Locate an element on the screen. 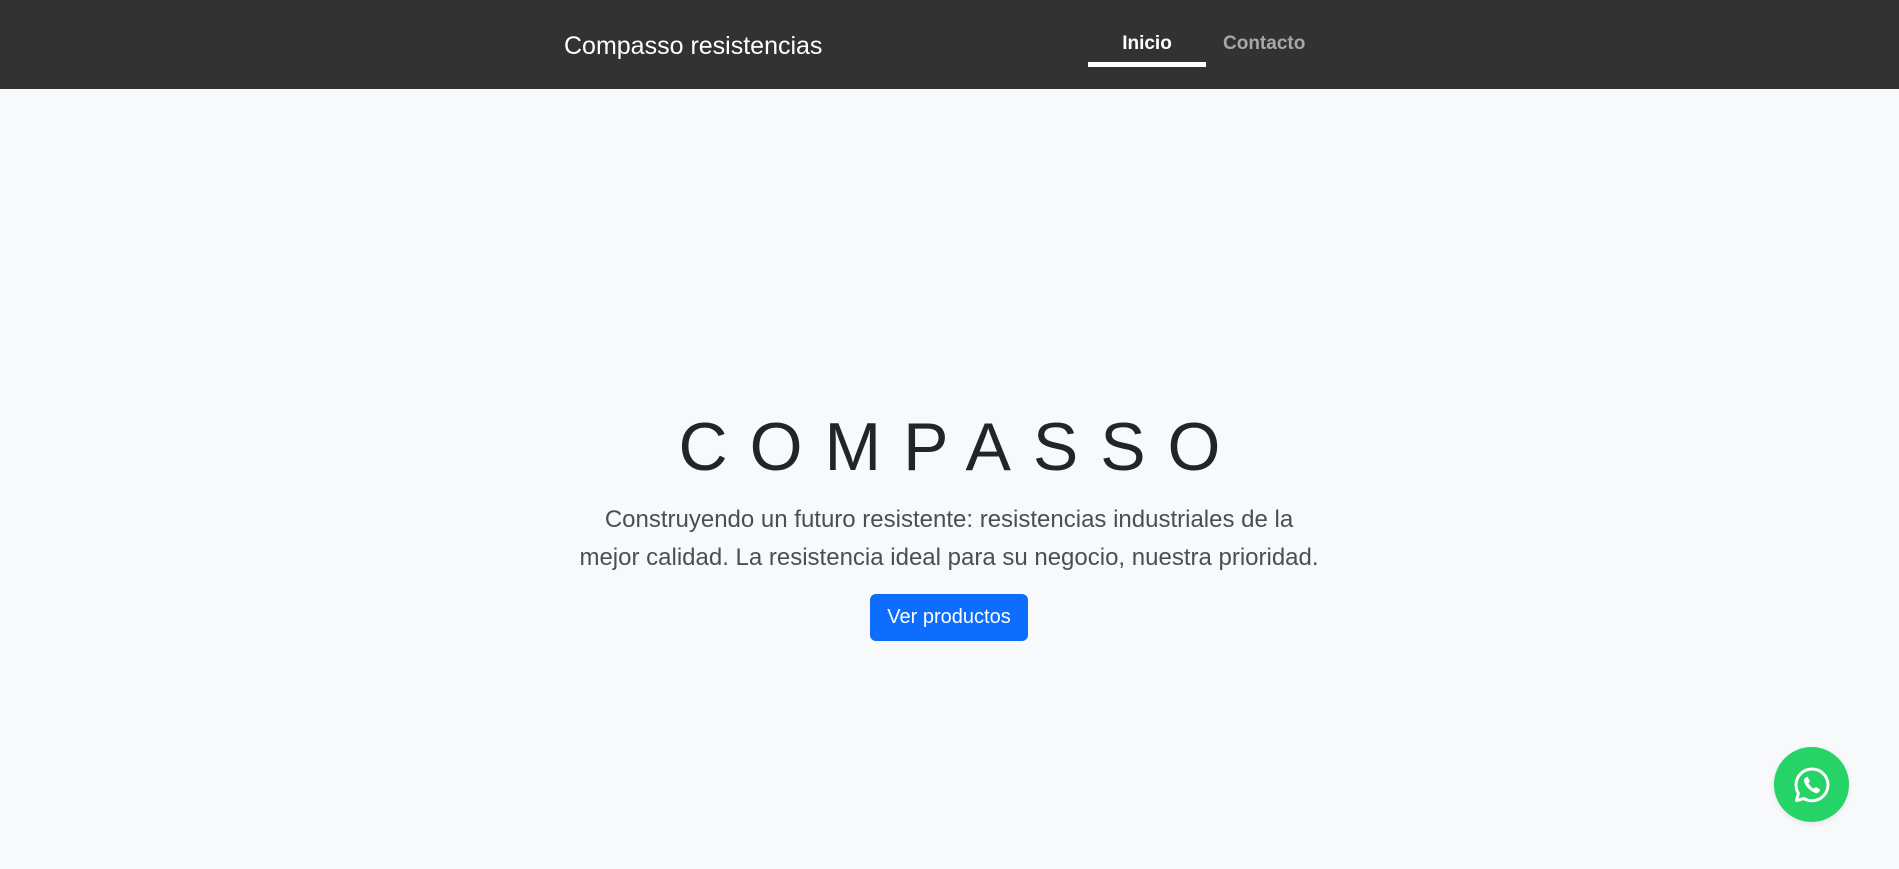 The width and height of the screenshot is (1899, 869). whatsapp-icon is located at coordinates (1811, 784).